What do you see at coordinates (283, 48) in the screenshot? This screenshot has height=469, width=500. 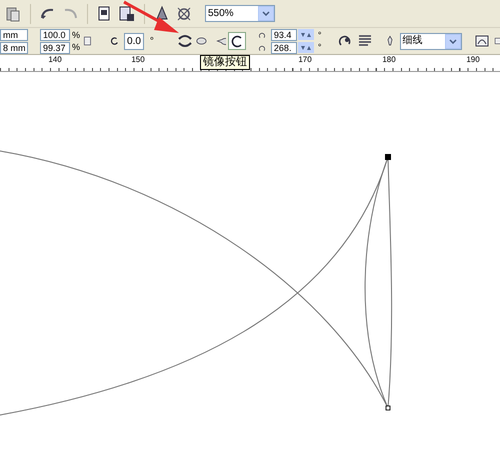 I see `angle-field: 268.` at bounding box center [283, 48].